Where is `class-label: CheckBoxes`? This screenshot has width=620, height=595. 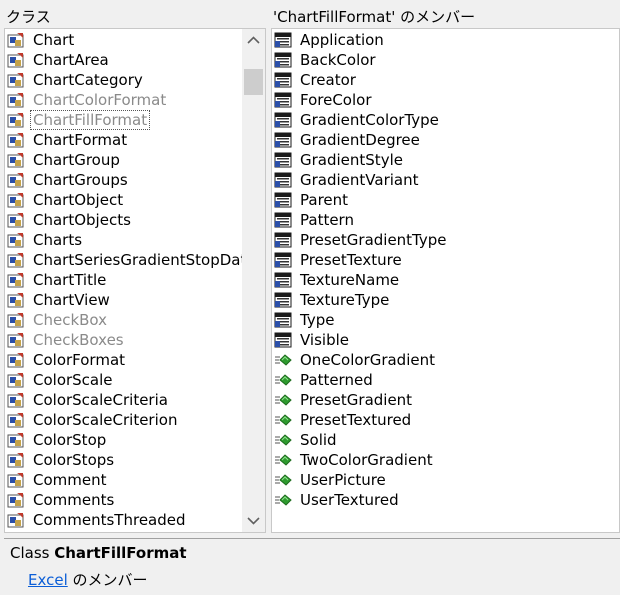 class-label: CheckBoxes is located at coordinates (78, 340).